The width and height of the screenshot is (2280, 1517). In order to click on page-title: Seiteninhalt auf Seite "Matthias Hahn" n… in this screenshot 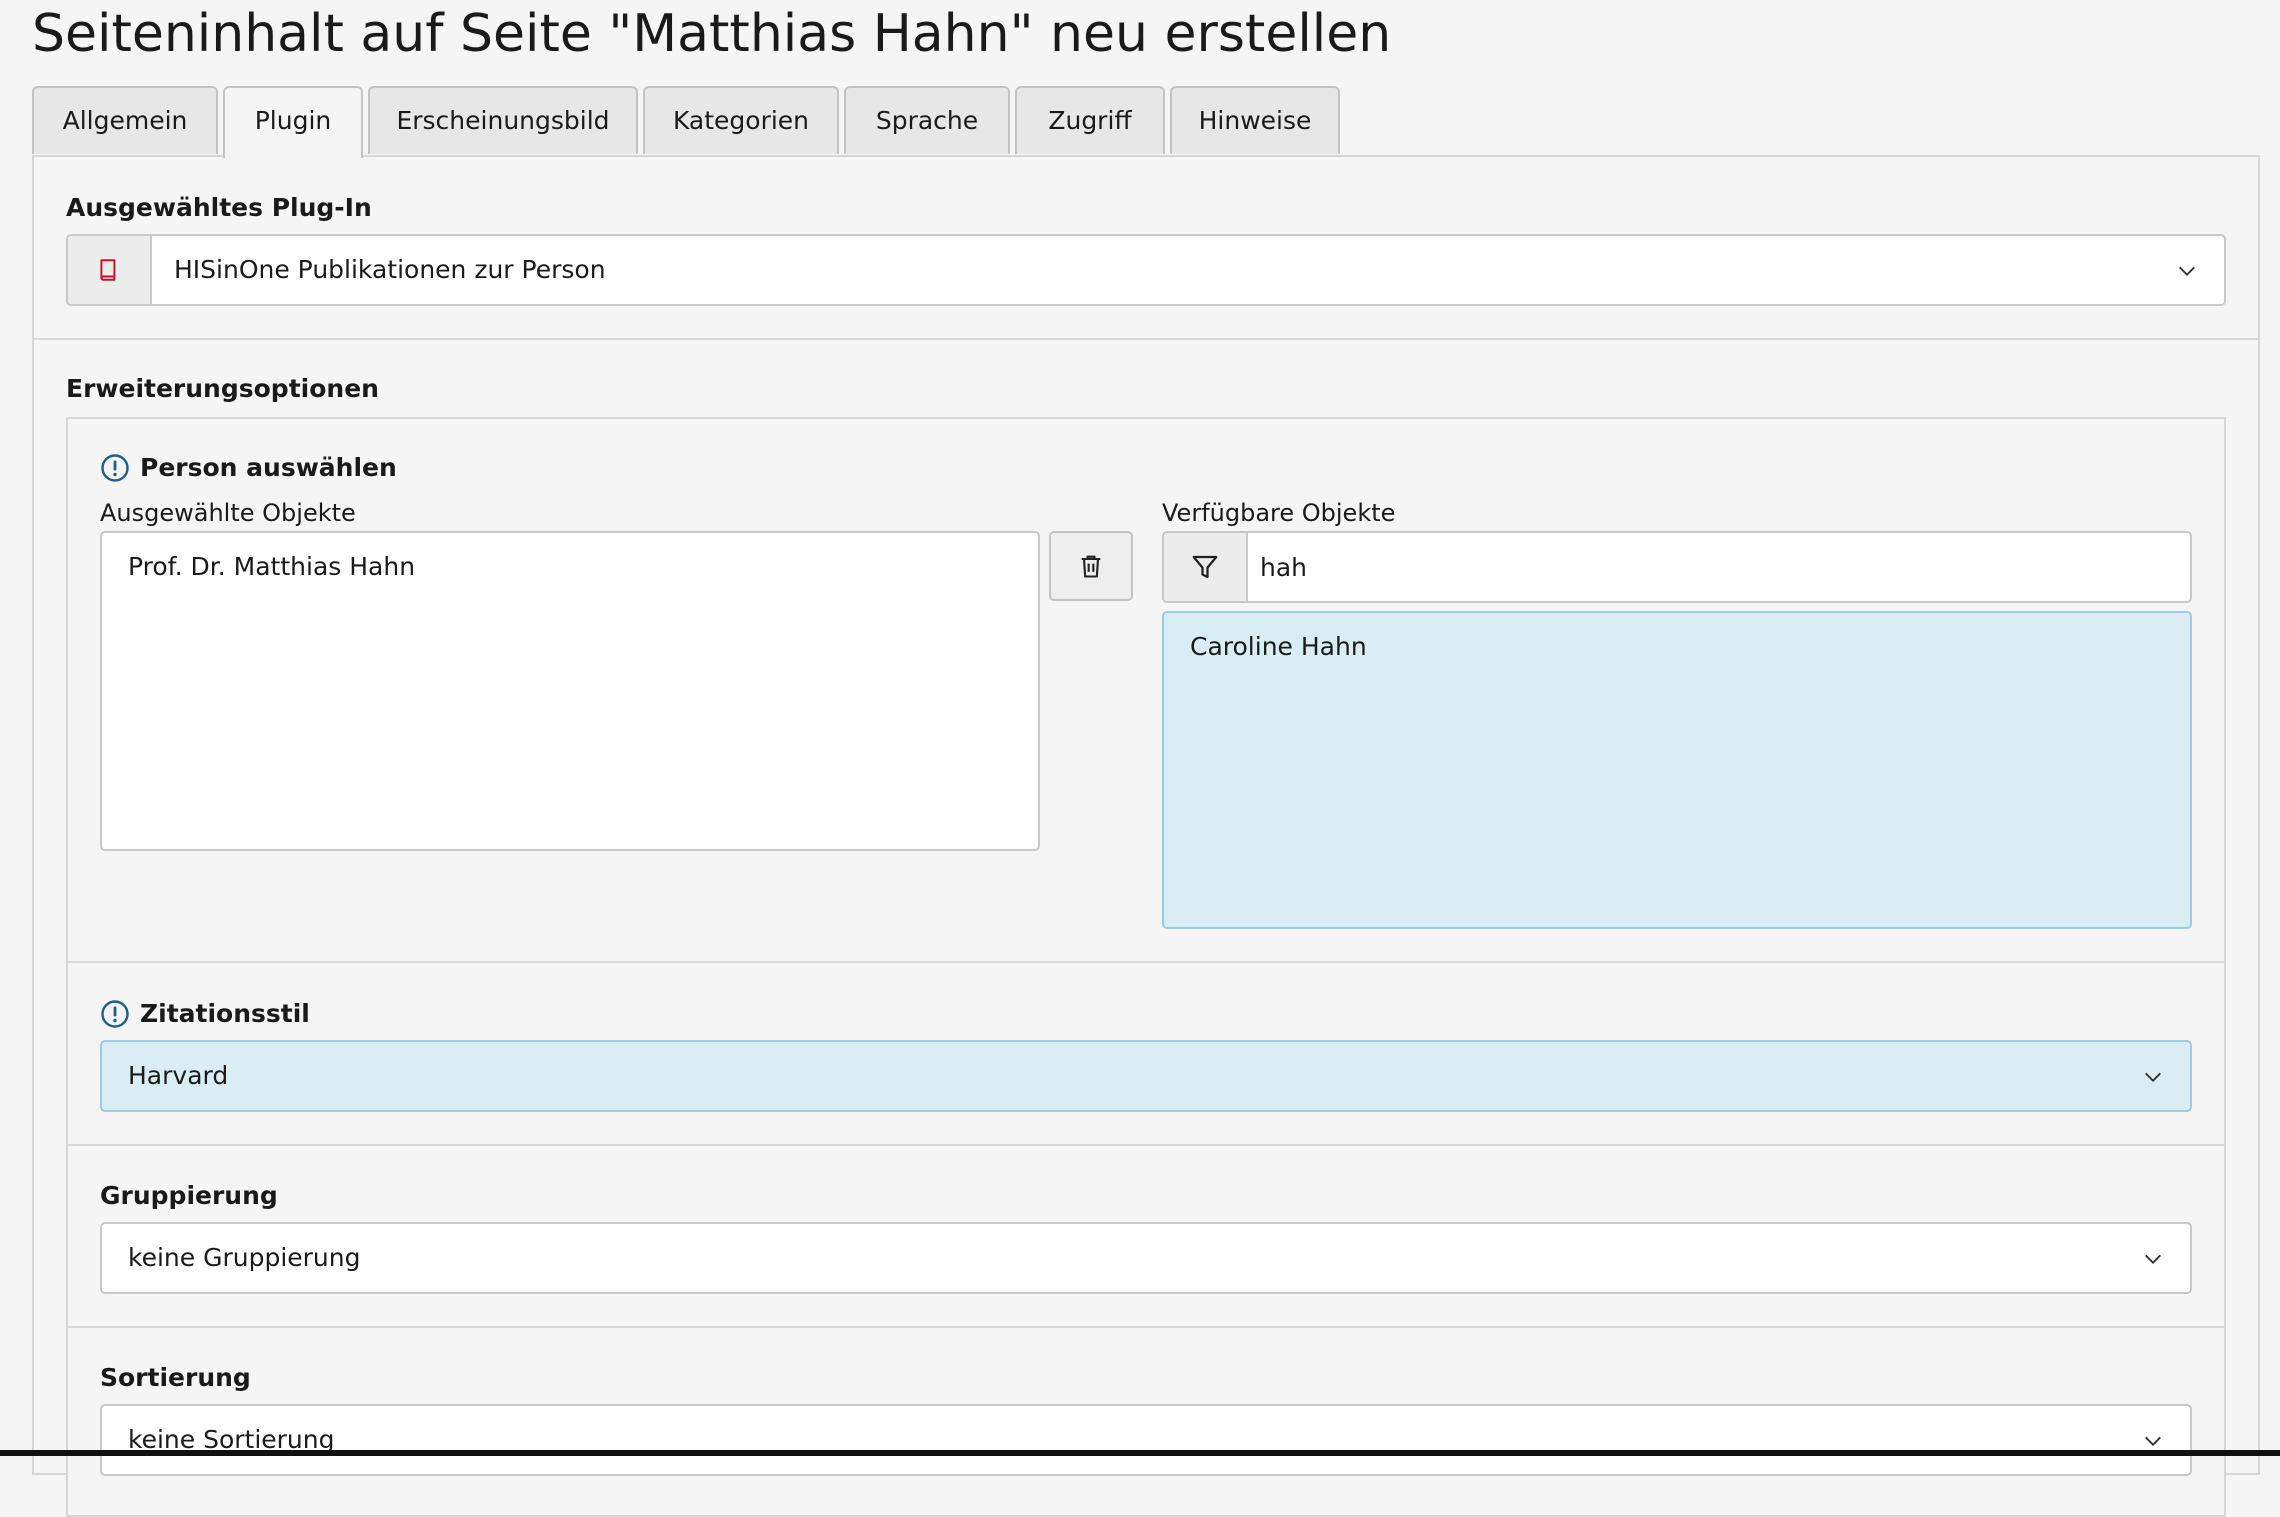, I will do `click(712, 34)`.